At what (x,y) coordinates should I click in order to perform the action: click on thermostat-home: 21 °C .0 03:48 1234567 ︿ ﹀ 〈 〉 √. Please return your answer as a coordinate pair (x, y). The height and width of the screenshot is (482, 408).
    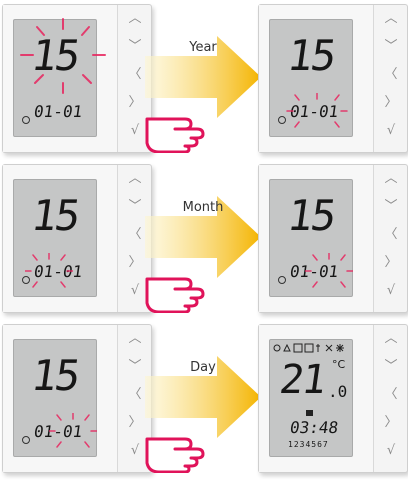
    Looking at the image, I should click on (333, 398).